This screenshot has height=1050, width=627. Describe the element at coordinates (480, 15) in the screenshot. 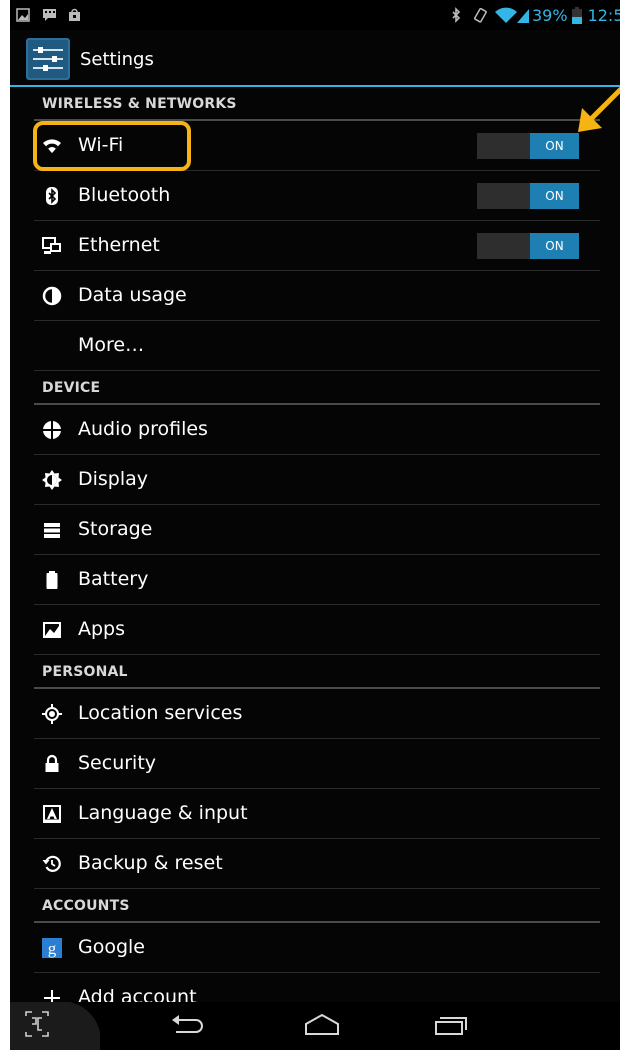

I see `vibrate-icon` at that location.